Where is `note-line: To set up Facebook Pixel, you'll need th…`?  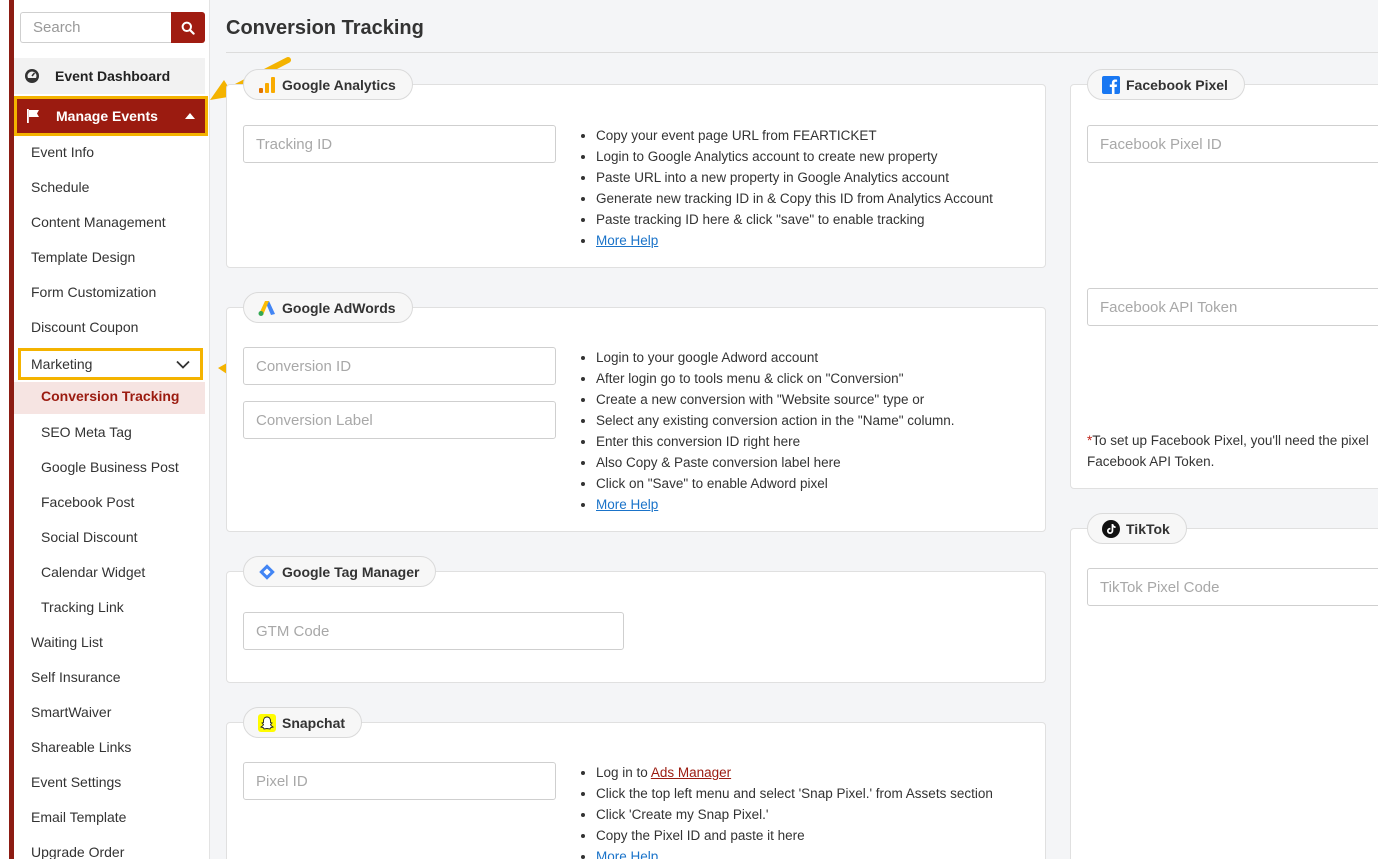
note-line: To set up Facebook Pixel, you'll need th… is located at coordinates (1230, 440).